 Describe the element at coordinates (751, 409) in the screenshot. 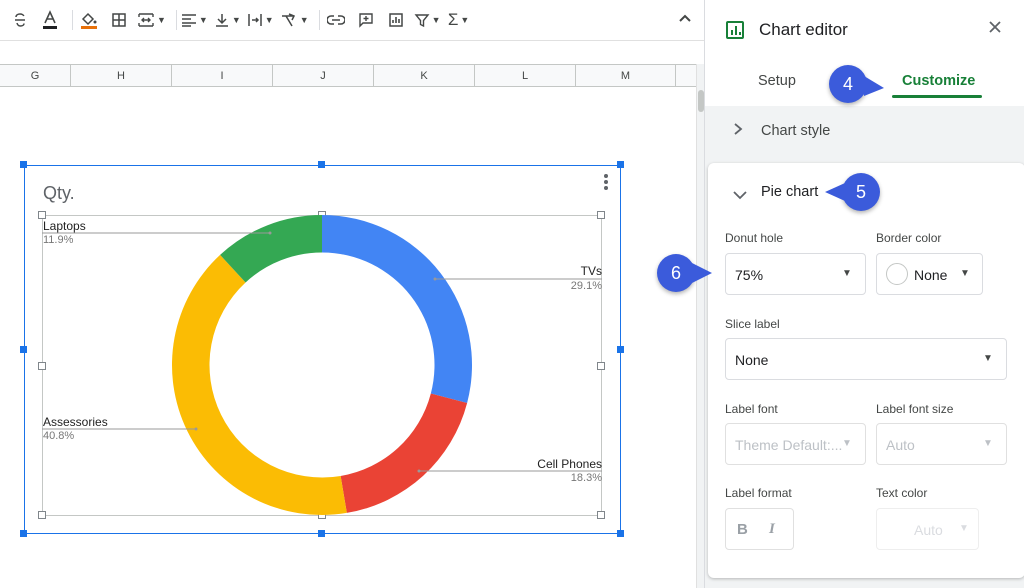

I see `label-font-label: Label font` at that location.